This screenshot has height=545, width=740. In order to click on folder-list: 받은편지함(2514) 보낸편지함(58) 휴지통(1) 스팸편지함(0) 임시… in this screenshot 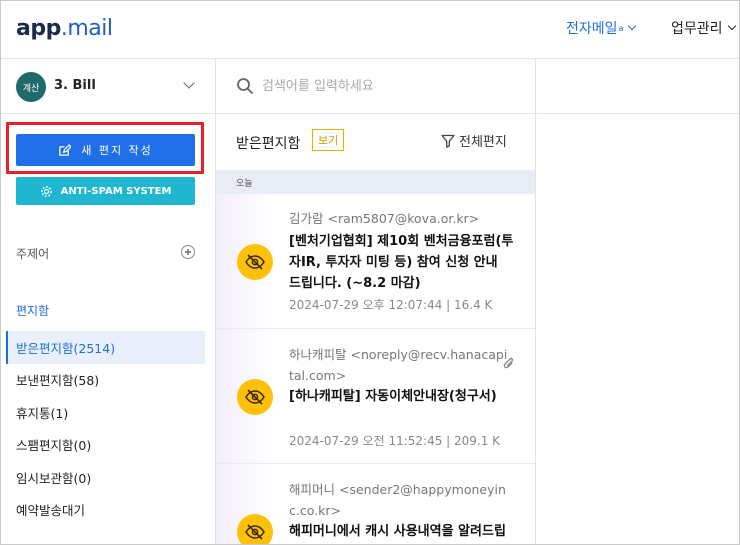, I will do `click(105, 428)`.